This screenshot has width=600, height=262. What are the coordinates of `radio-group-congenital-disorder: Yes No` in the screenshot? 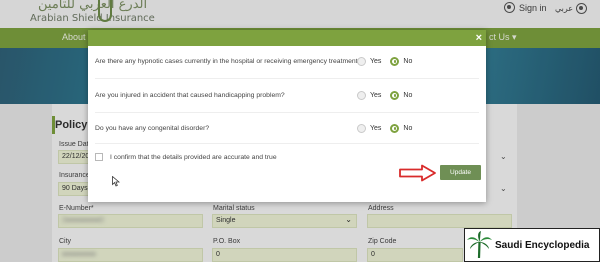 It's located at (389, 128).